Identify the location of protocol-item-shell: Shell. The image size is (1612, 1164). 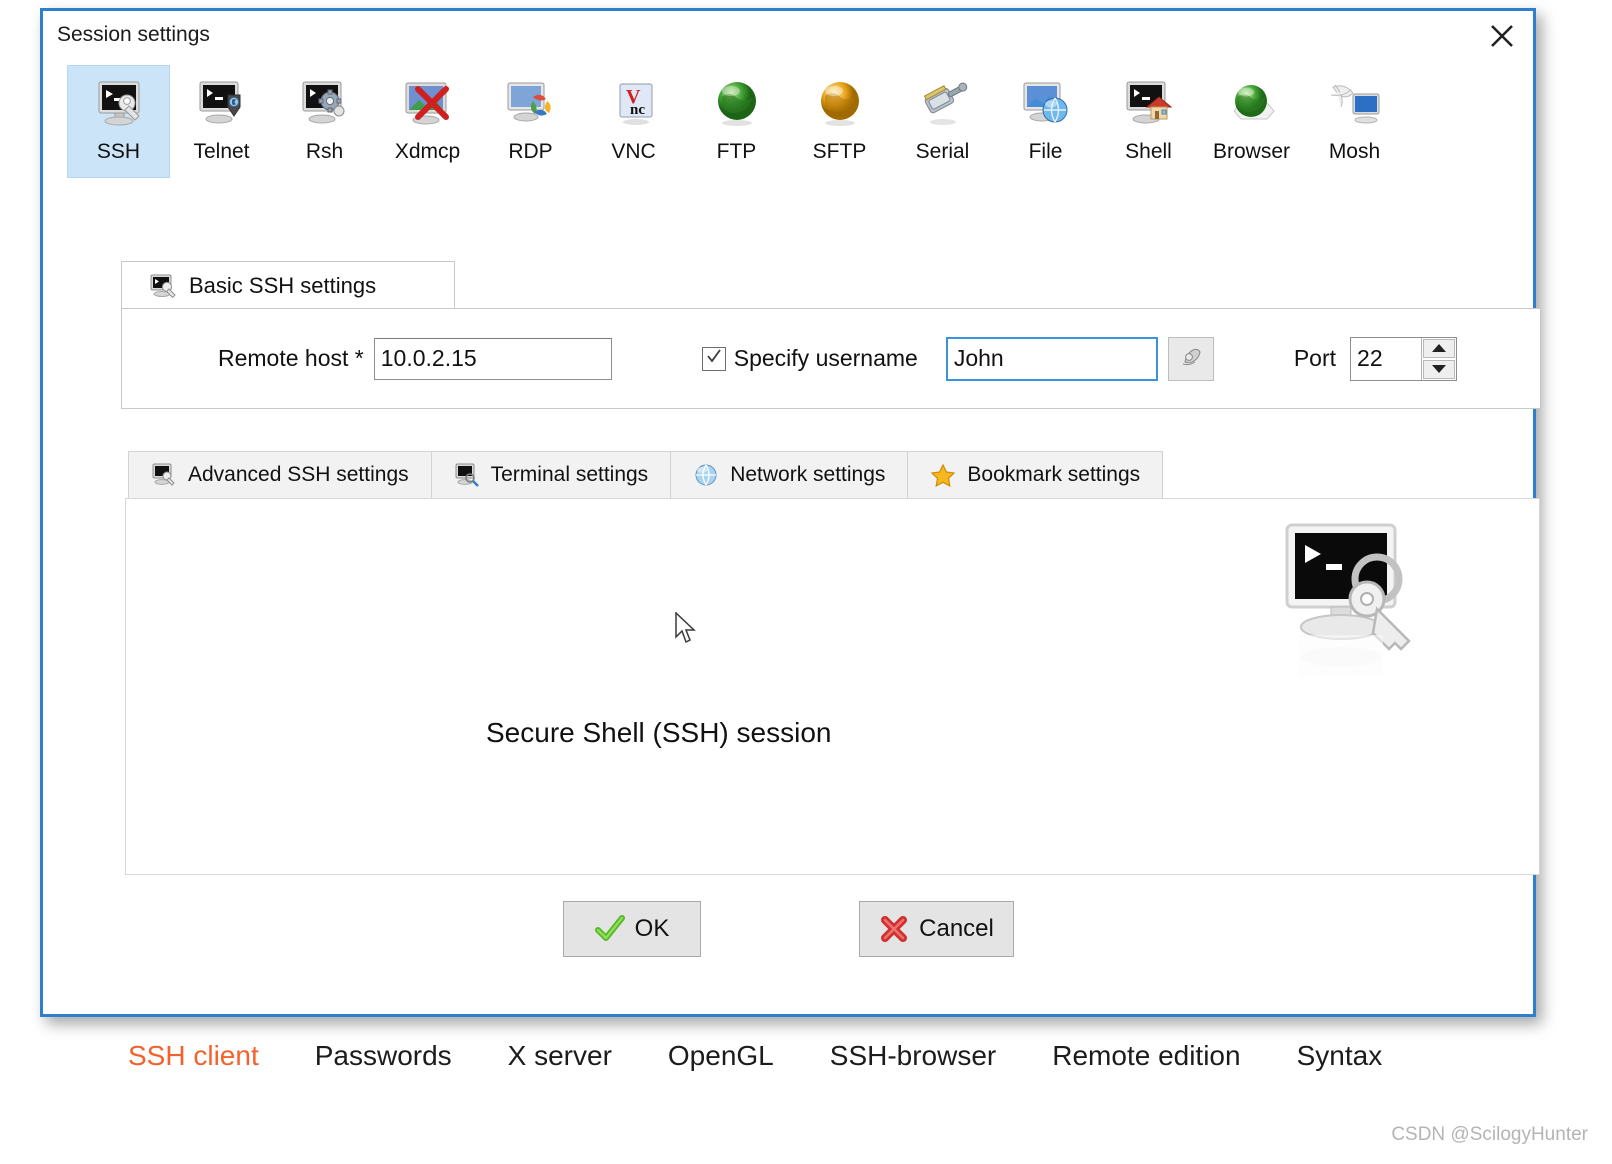
(1148, 121).